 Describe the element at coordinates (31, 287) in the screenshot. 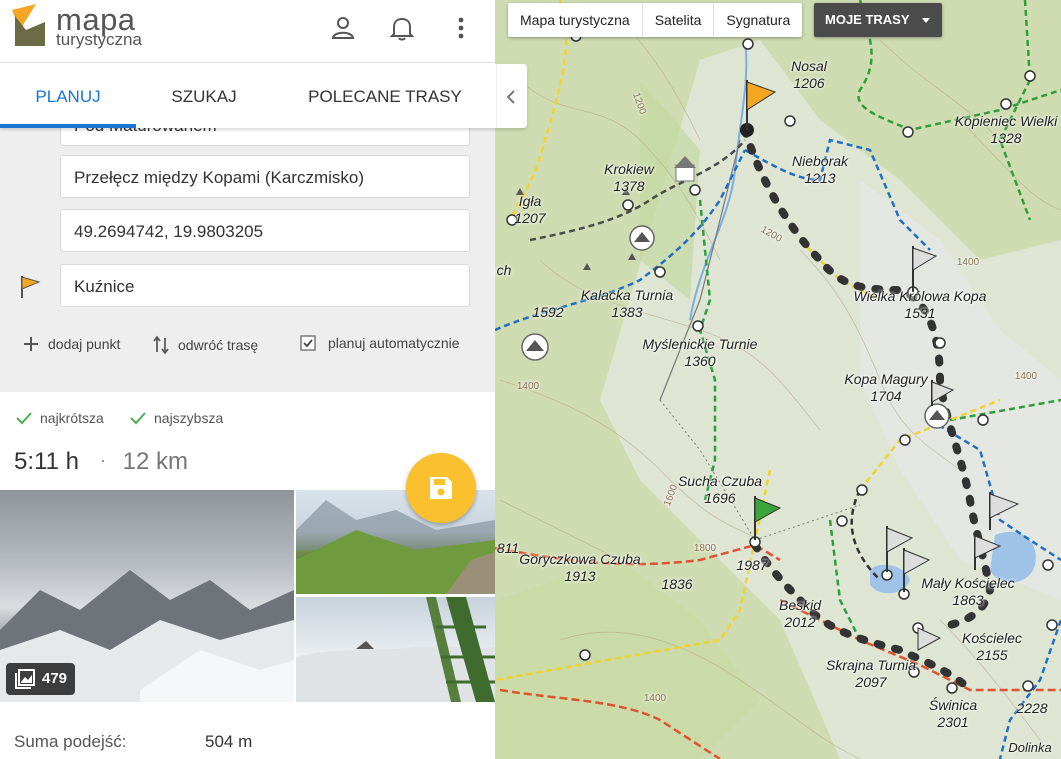

I see `start-flag-icon` at that location.